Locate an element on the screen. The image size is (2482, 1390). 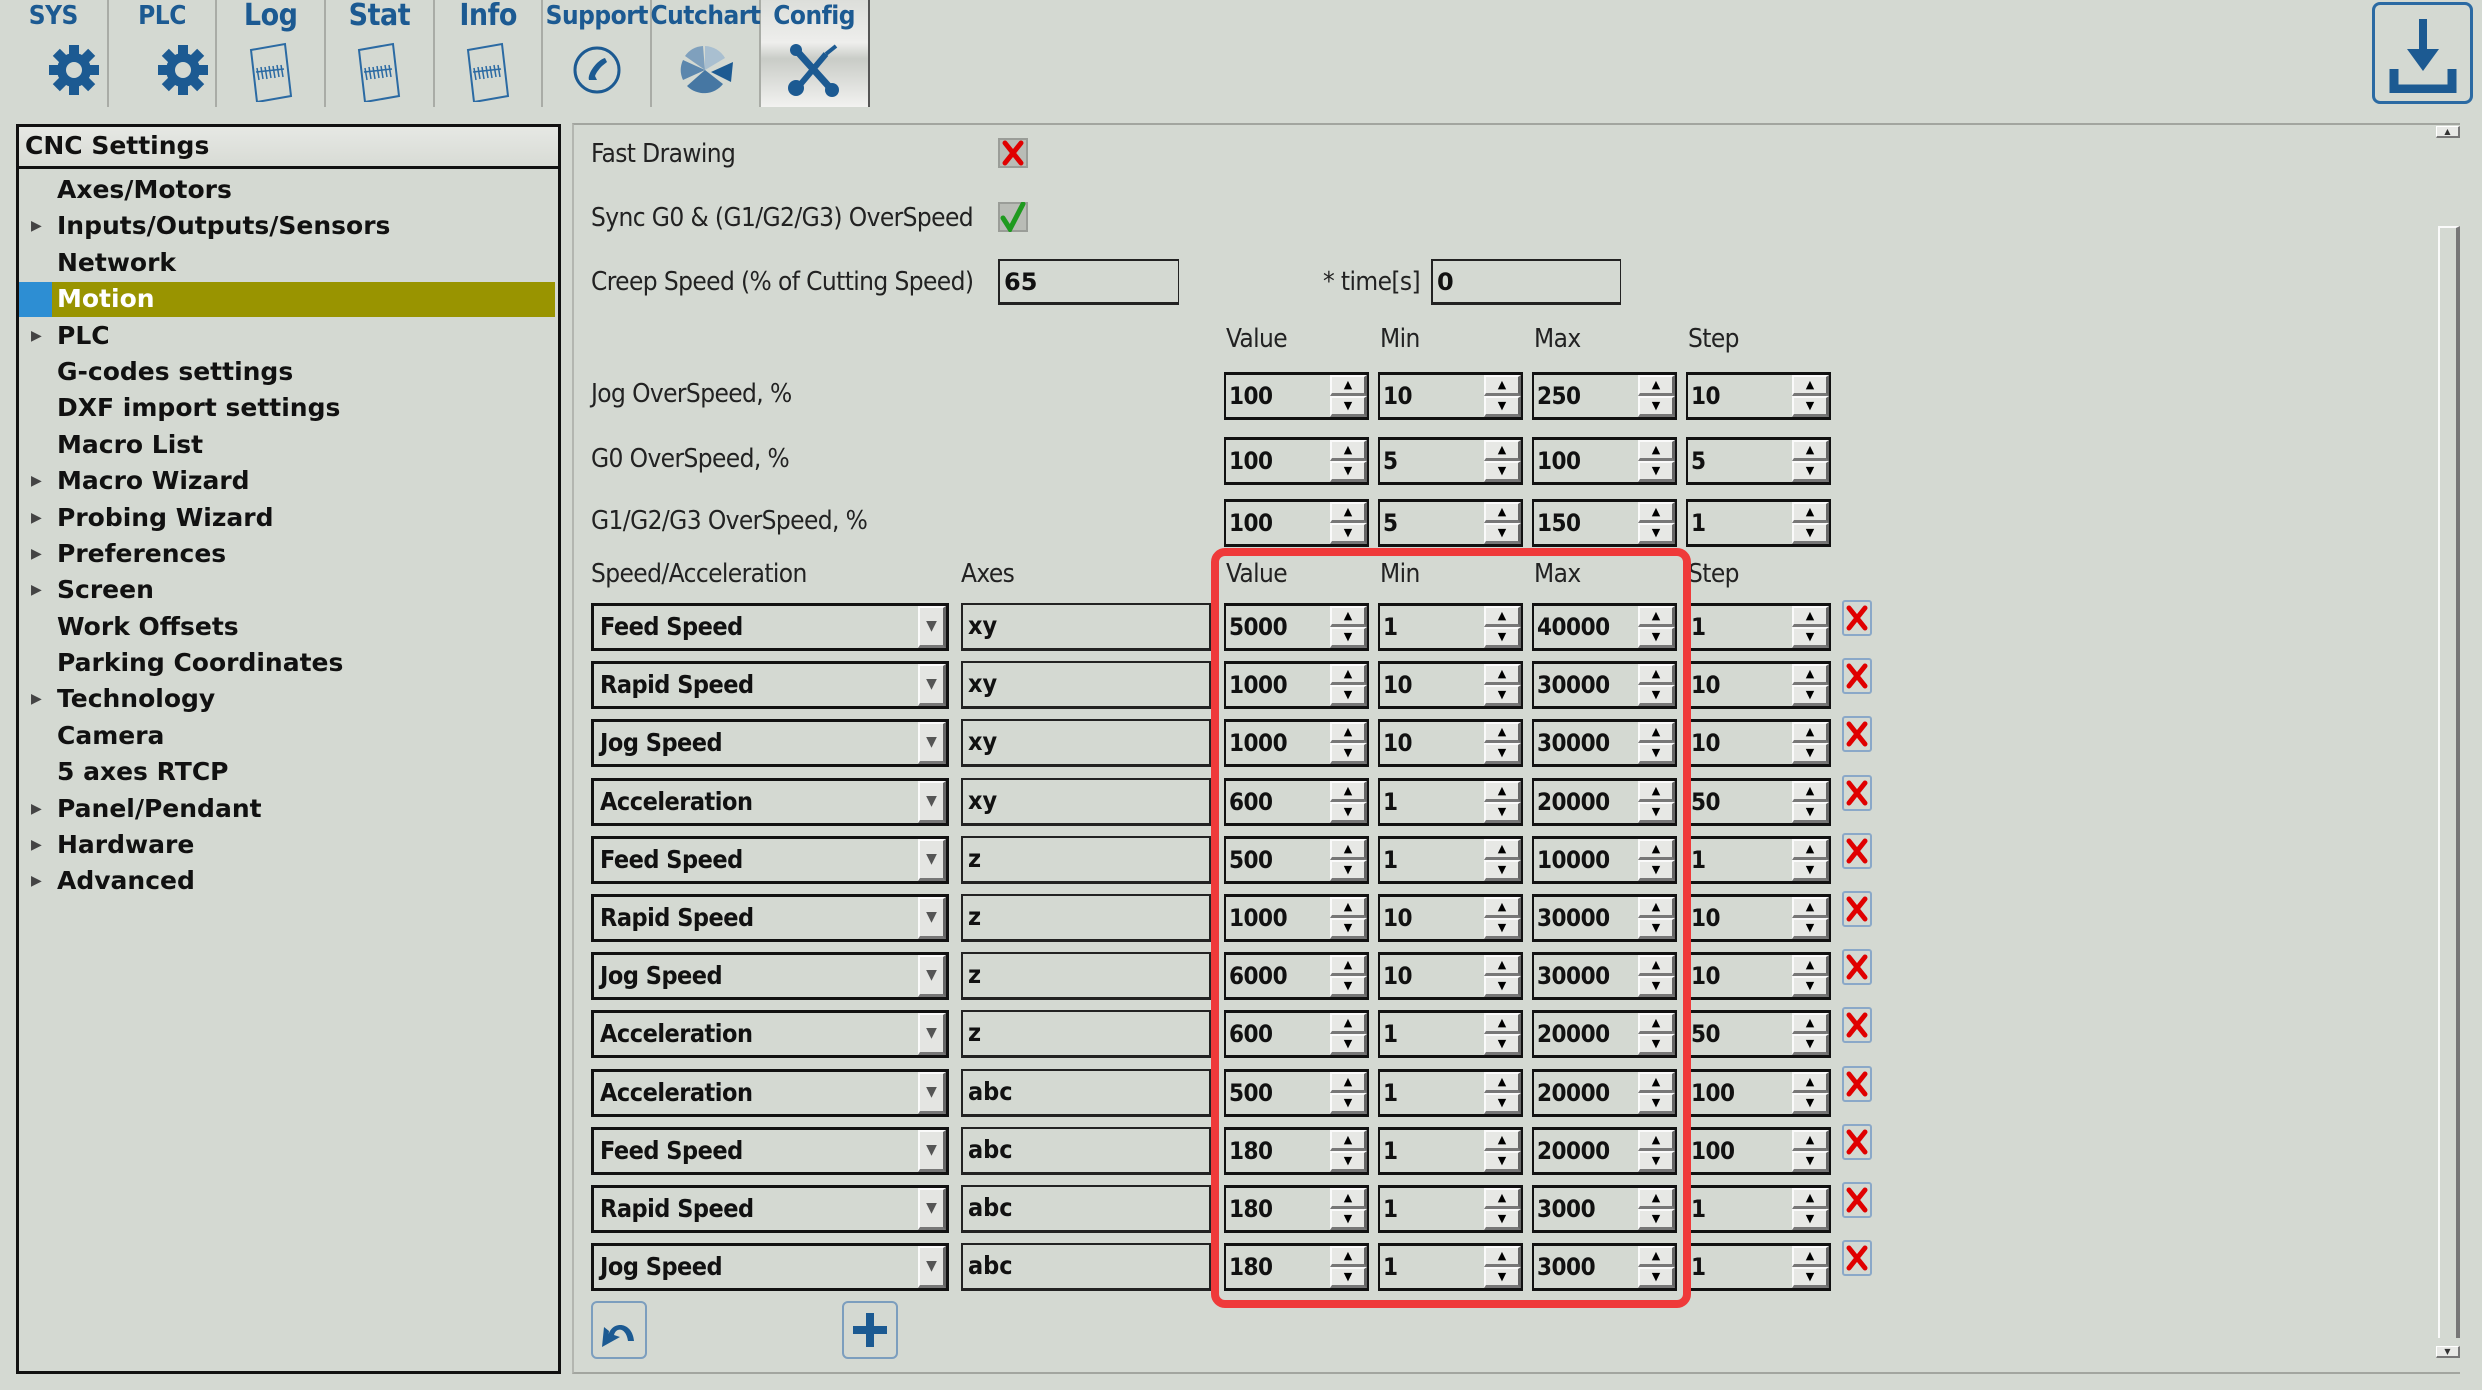
overspeed-step-spinbox: 5 ▲ ▼ is located at coordinates (1758, 461).